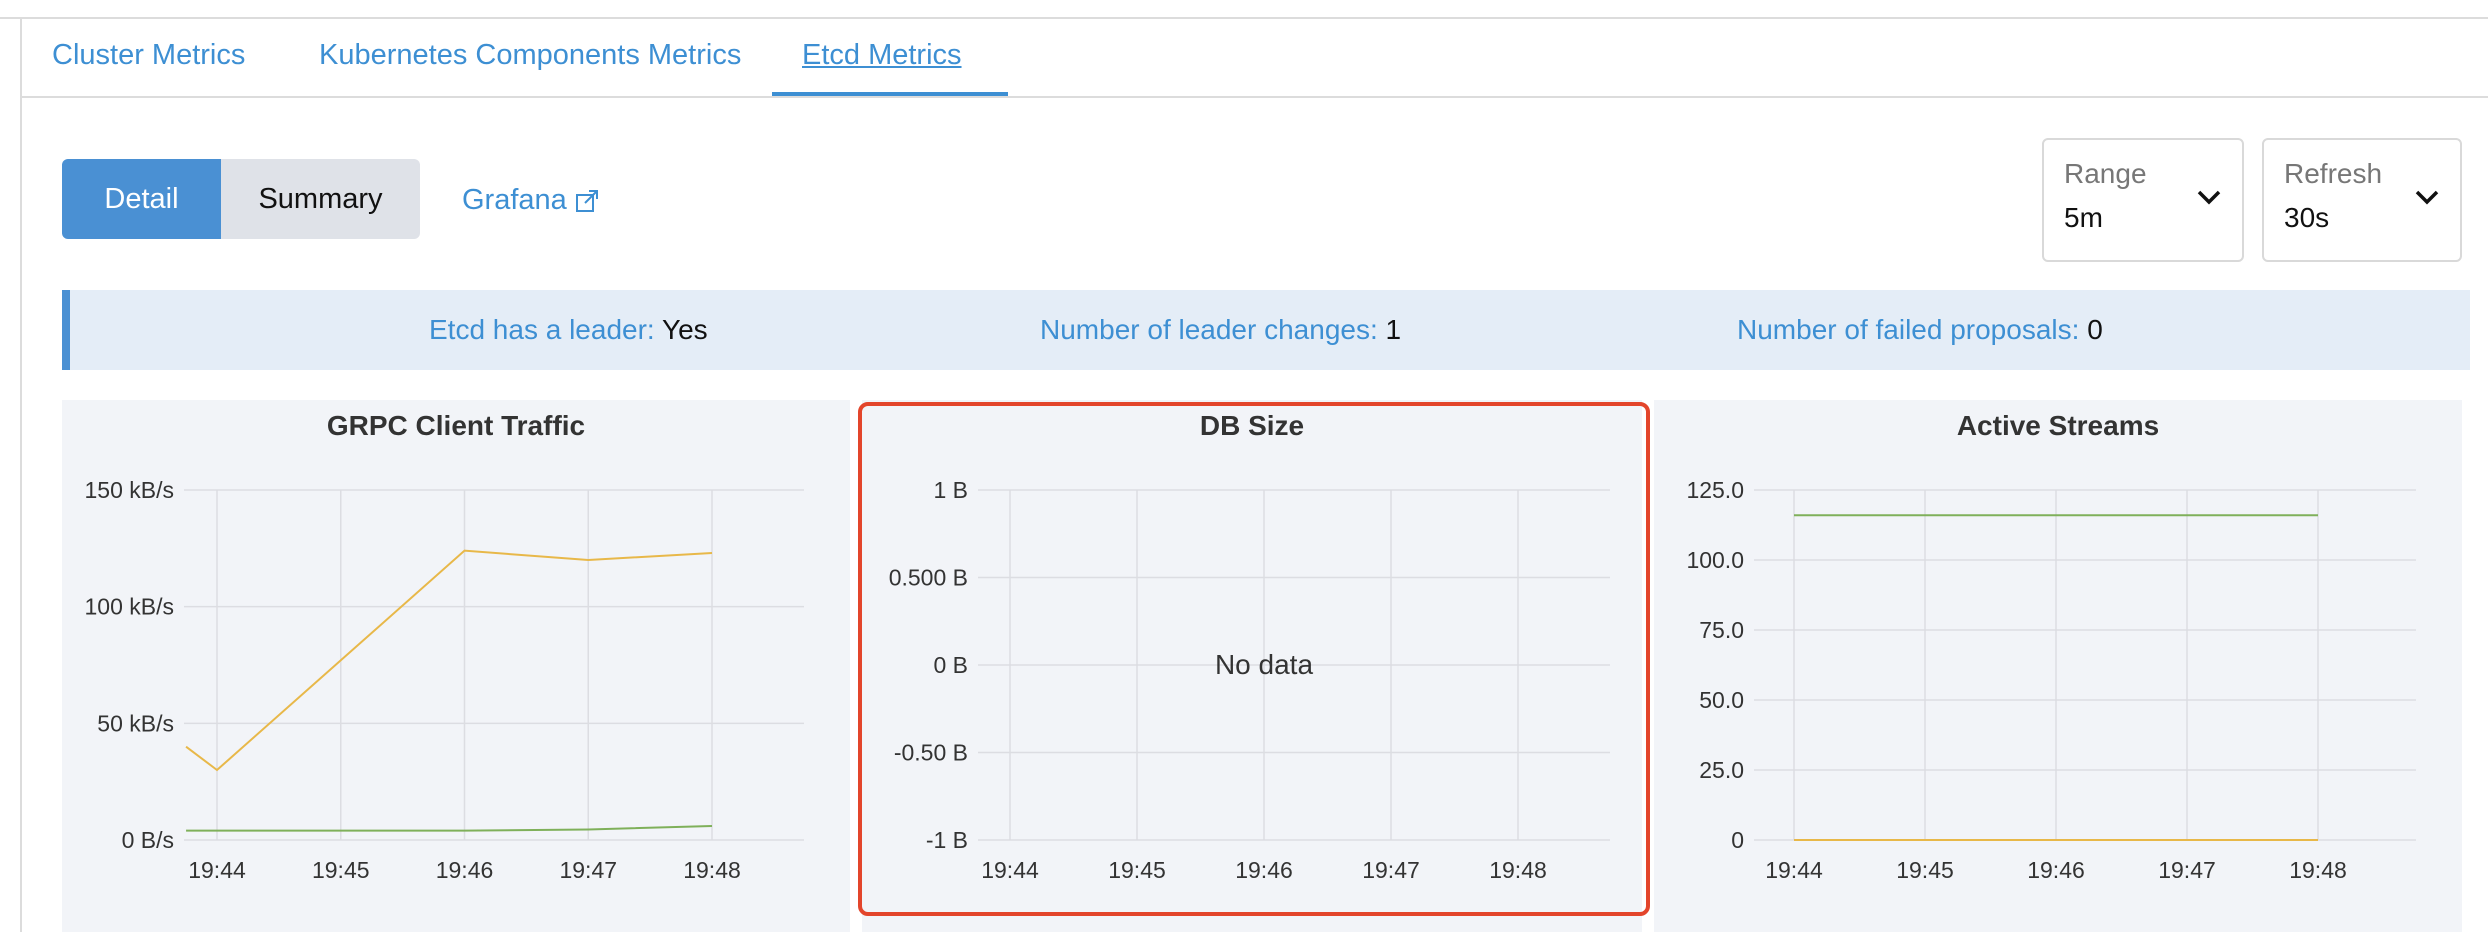 The width and height of the screenshot is (2488, 937). I want to click on y-tick-label: 0 B/s, so click(148, 840).